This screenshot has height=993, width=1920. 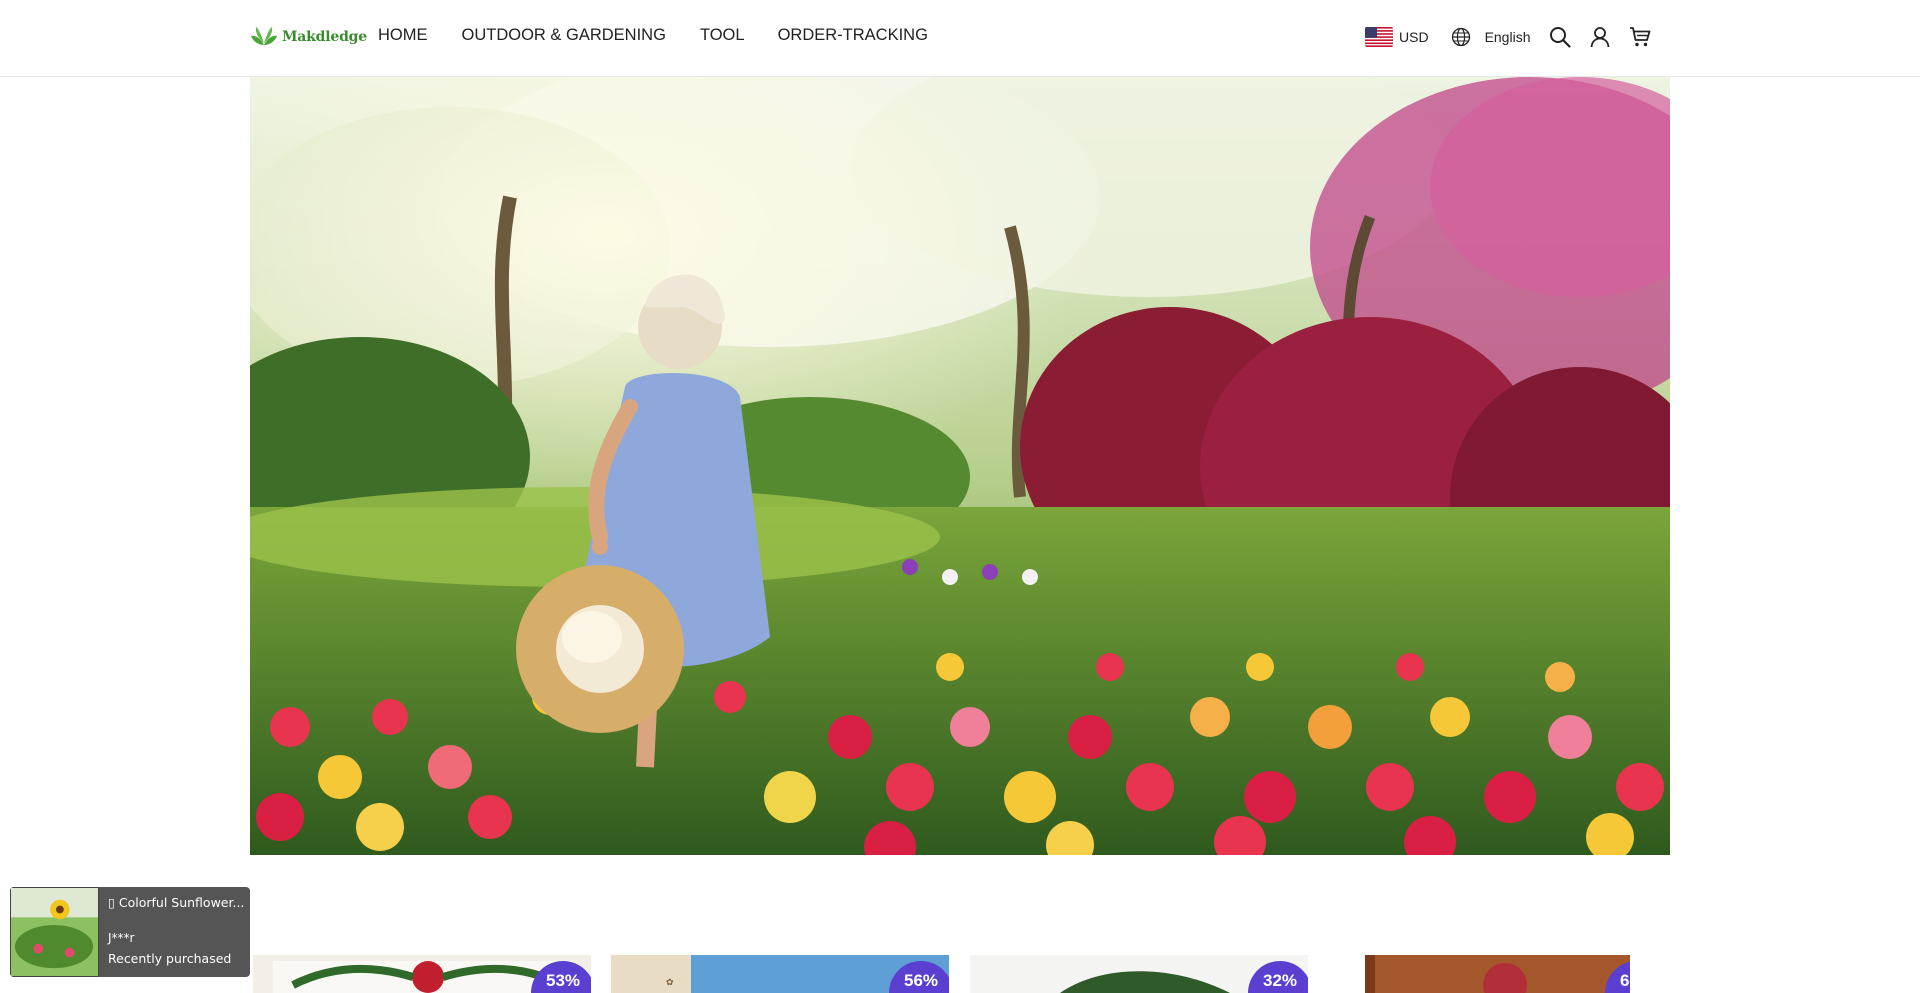 What do you see at coordinates (1560, 37) in the screenshot?
I see `search-icon` at bounding box center [1560, 37].